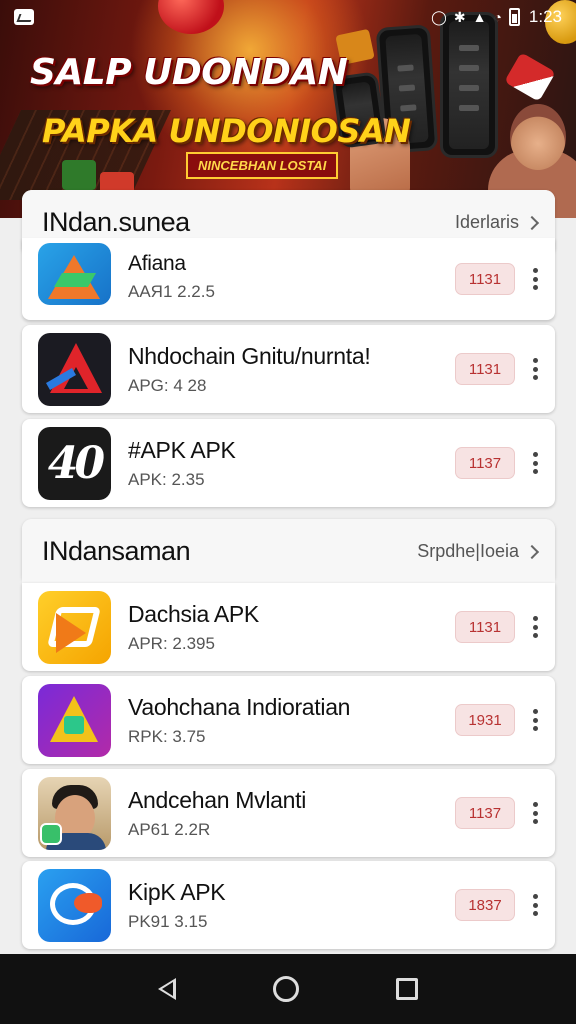 The width and height of the screenshot is (576, 1024). Describe the element at coordinates (189, 72) in the screenshot. I see `banner-headline: SALP UDONDAN` at that location.